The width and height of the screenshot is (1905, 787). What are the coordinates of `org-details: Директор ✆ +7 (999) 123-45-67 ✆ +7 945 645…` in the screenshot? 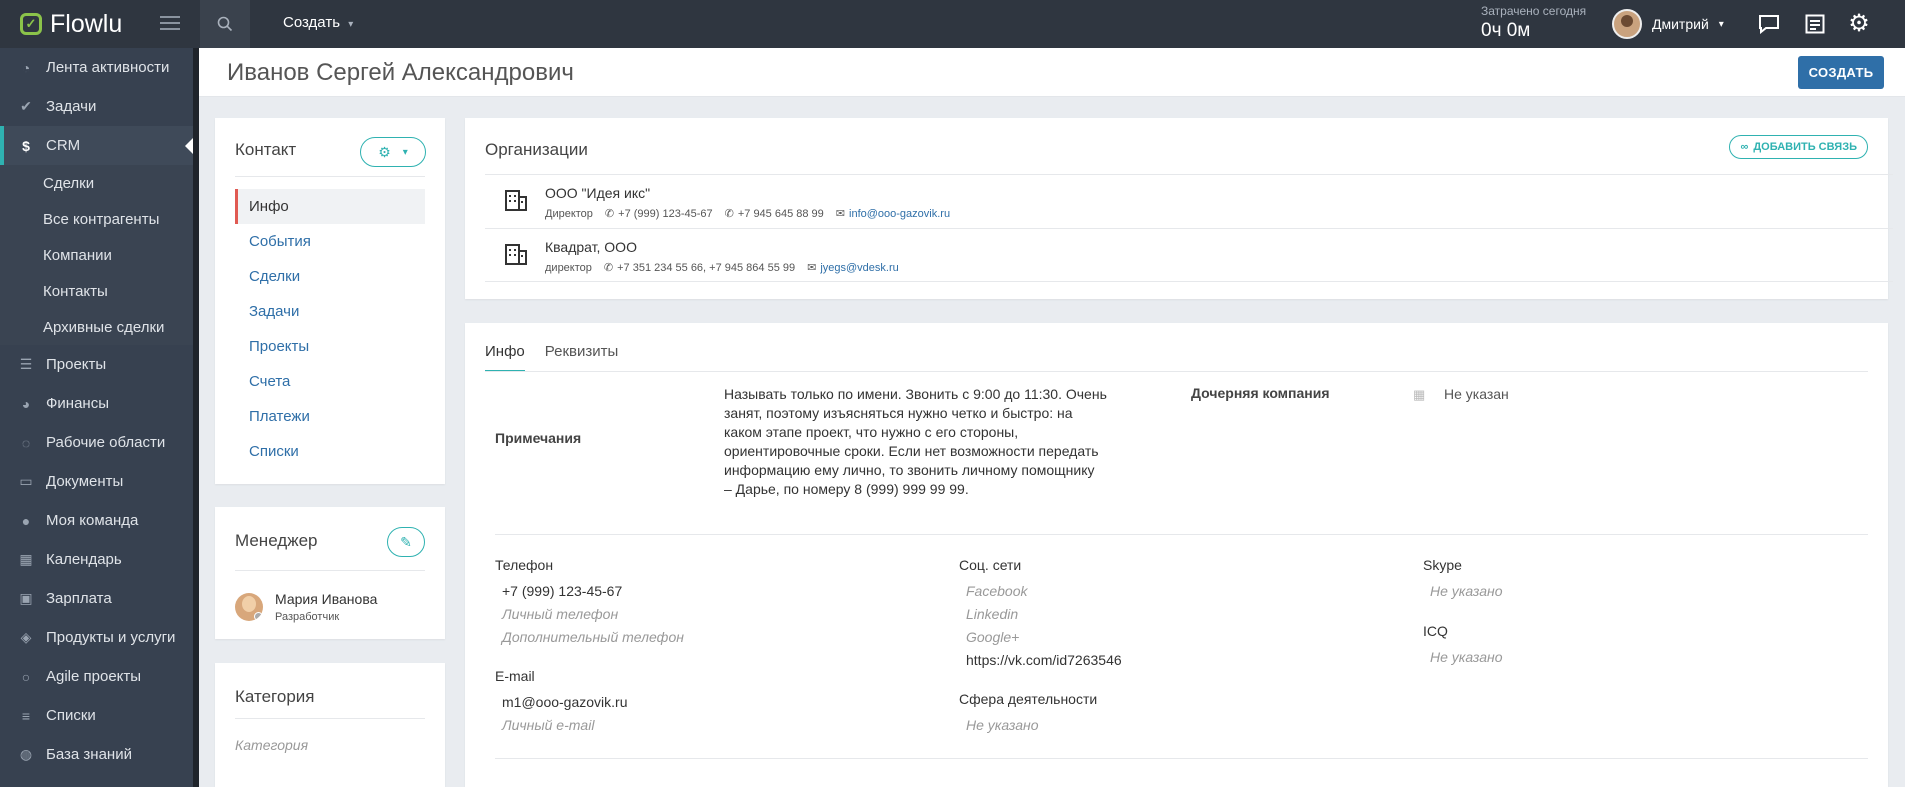 It's located at (747, 214).